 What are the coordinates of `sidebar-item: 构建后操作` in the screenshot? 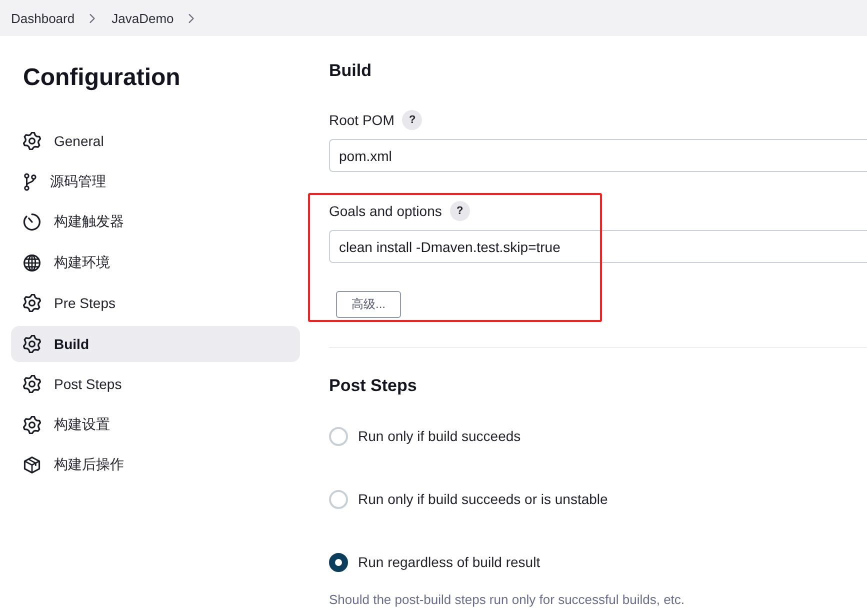 It's located at (155, 465).